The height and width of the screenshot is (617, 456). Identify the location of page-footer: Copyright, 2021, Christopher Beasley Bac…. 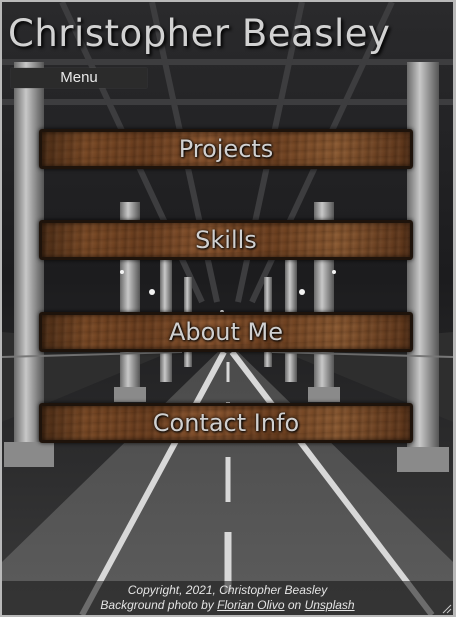
(227, 598).